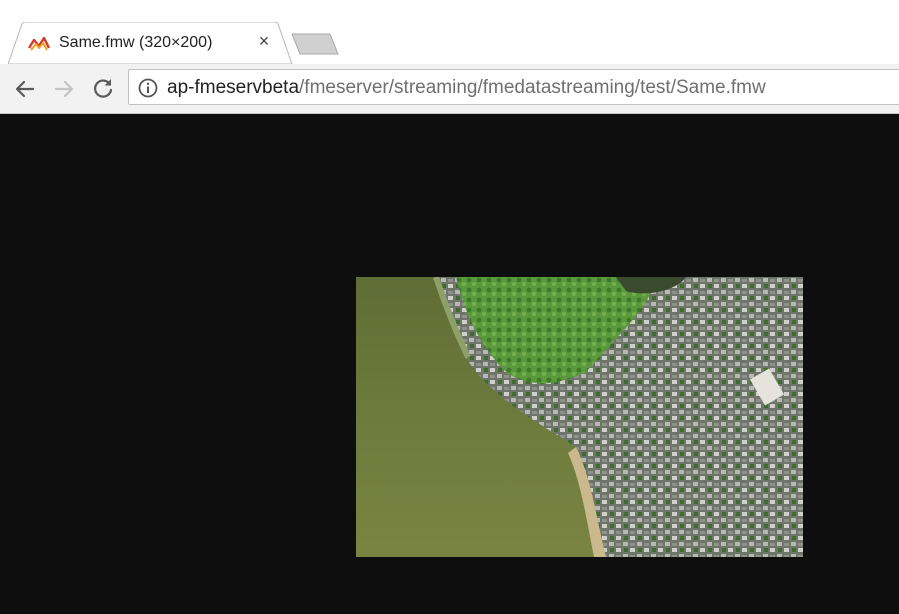 The width and height of the screenshot is (899, 614). What do you see at coordinates (148, 88) in the screenshot?
I see `info-icon` at bounding box center [148, 88].